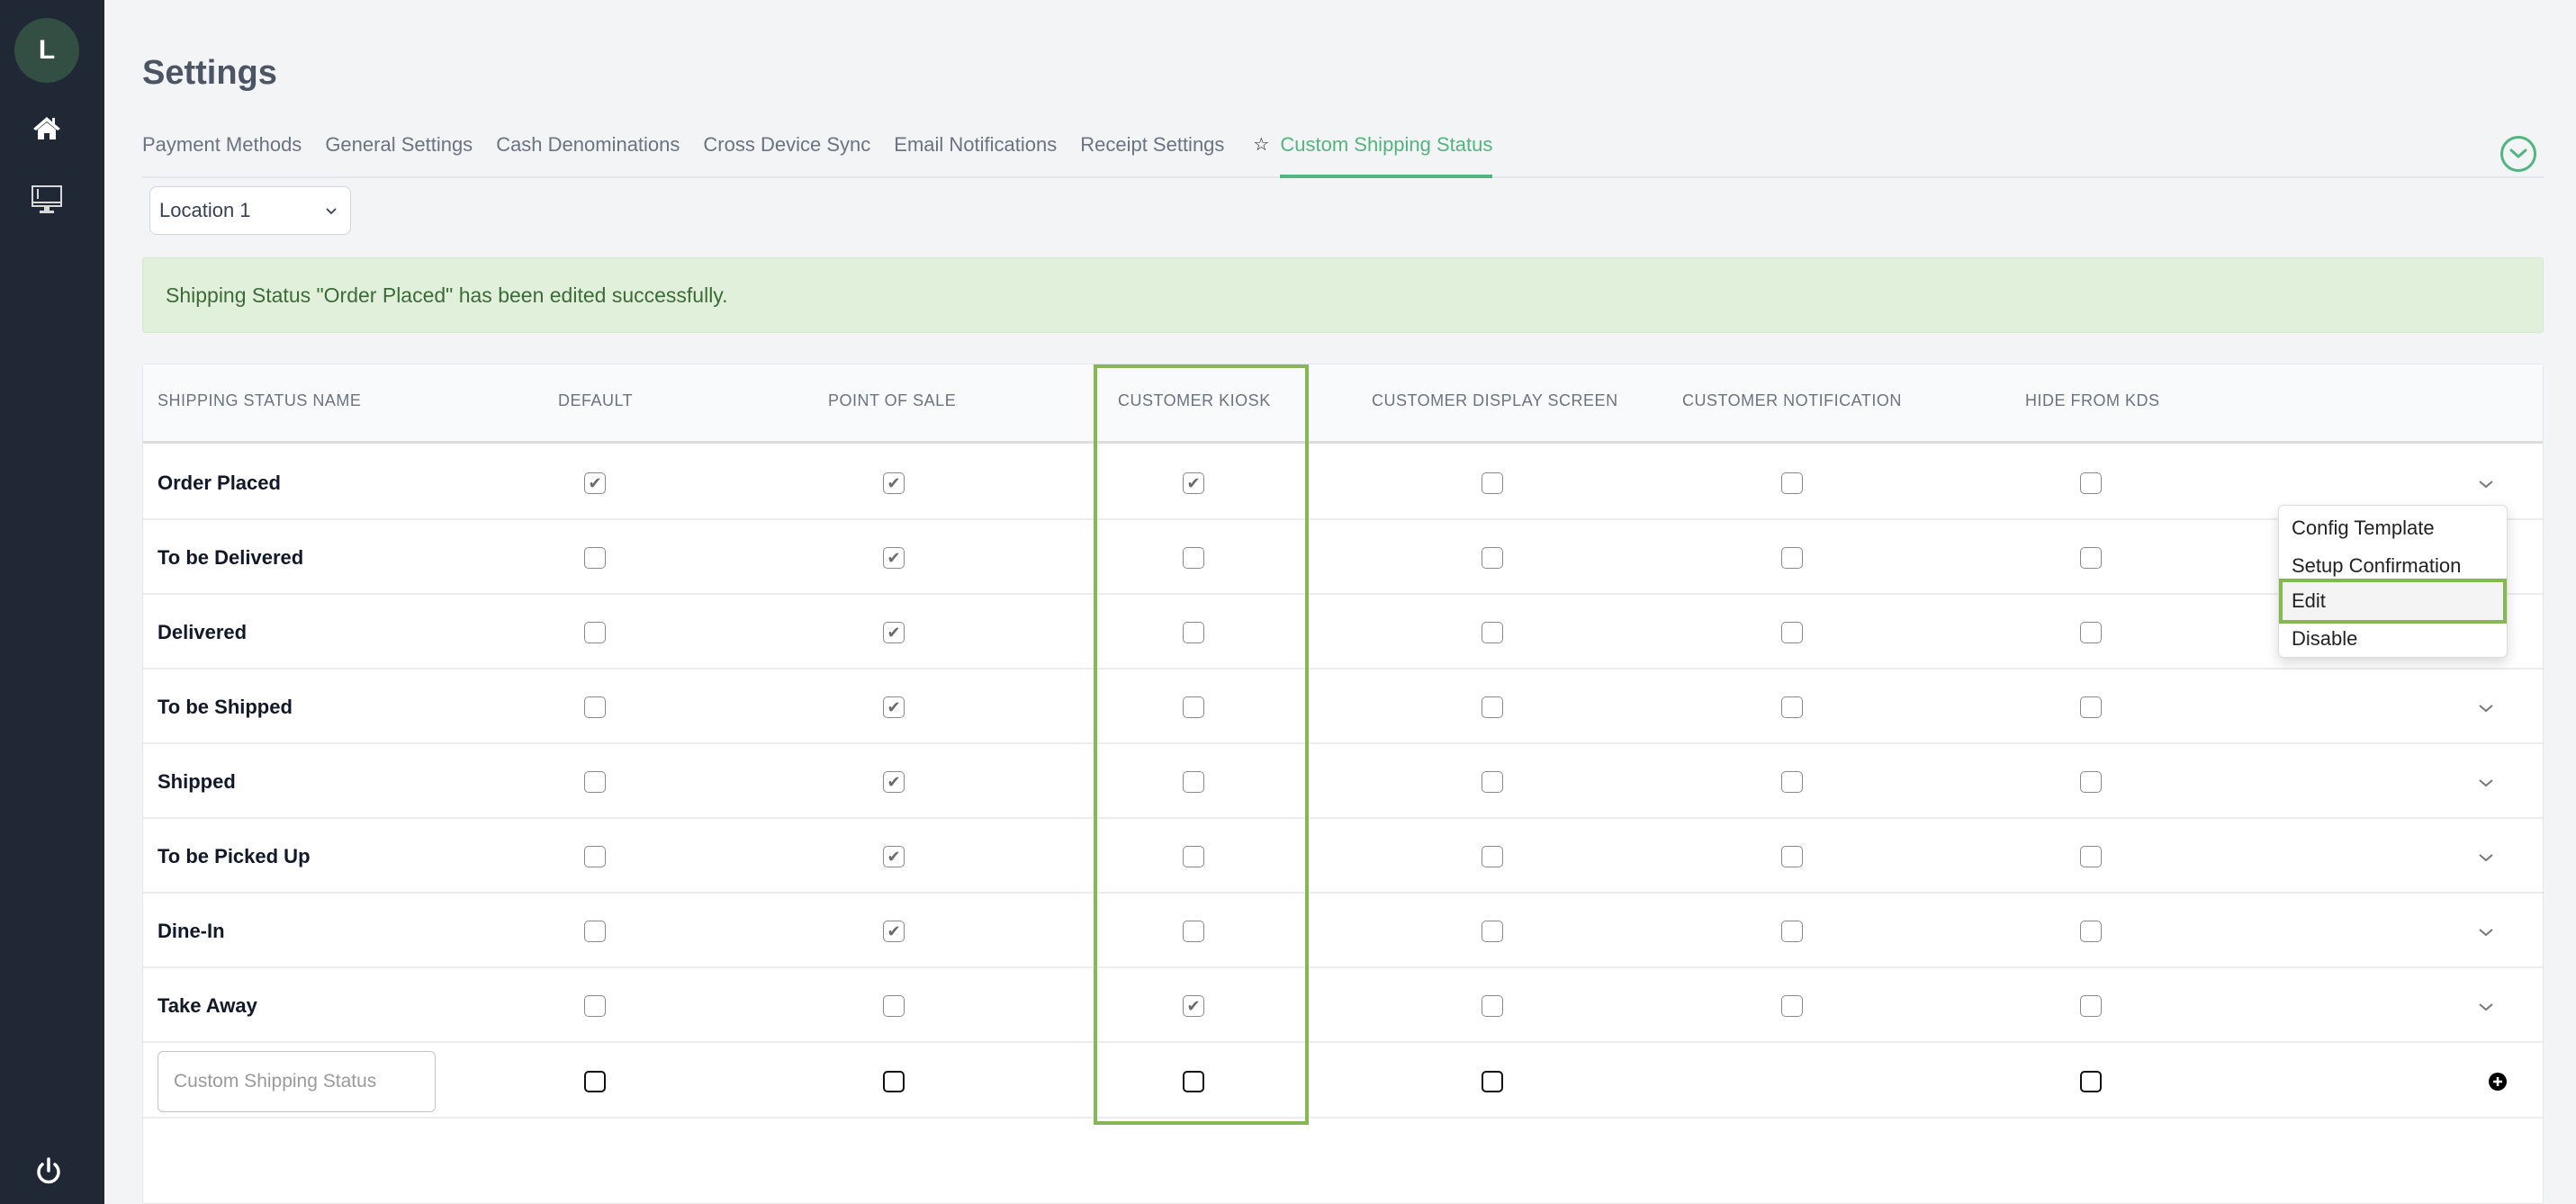  What do you see at coordinates (399, 154) in the screenshot?
I see `tab-general-settings: General Settings` at bounding box center [399, 154].